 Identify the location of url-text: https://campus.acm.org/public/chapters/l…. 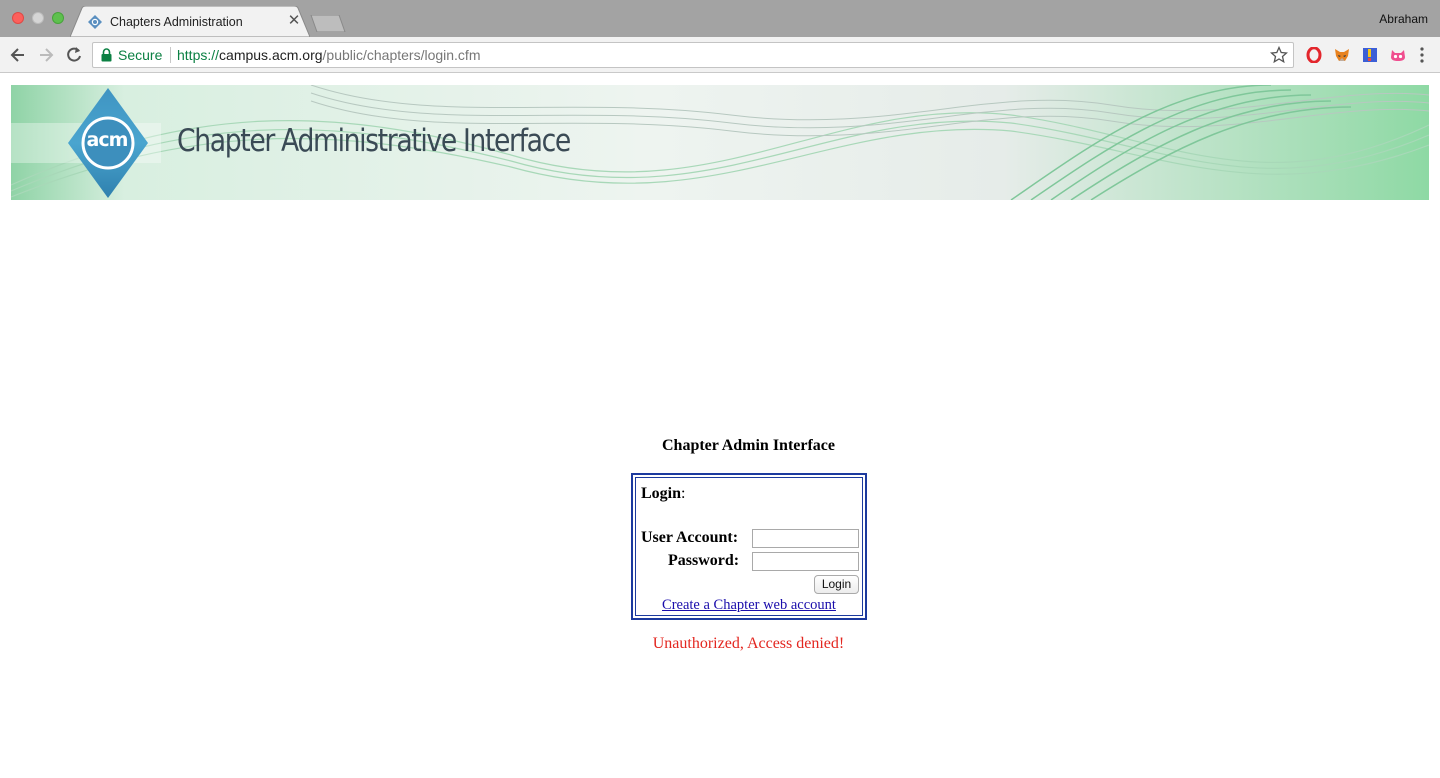
(328, 55).